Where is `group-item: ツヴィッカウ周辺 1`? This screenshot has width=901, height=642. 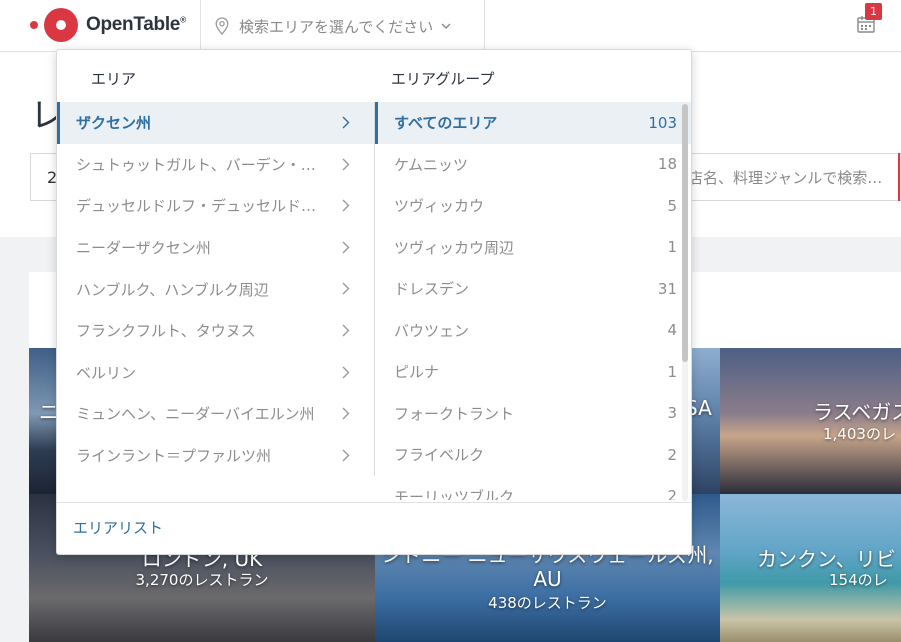 group-item: ツヴィッカウ周辺 1 is located at coordinates (533, 248).